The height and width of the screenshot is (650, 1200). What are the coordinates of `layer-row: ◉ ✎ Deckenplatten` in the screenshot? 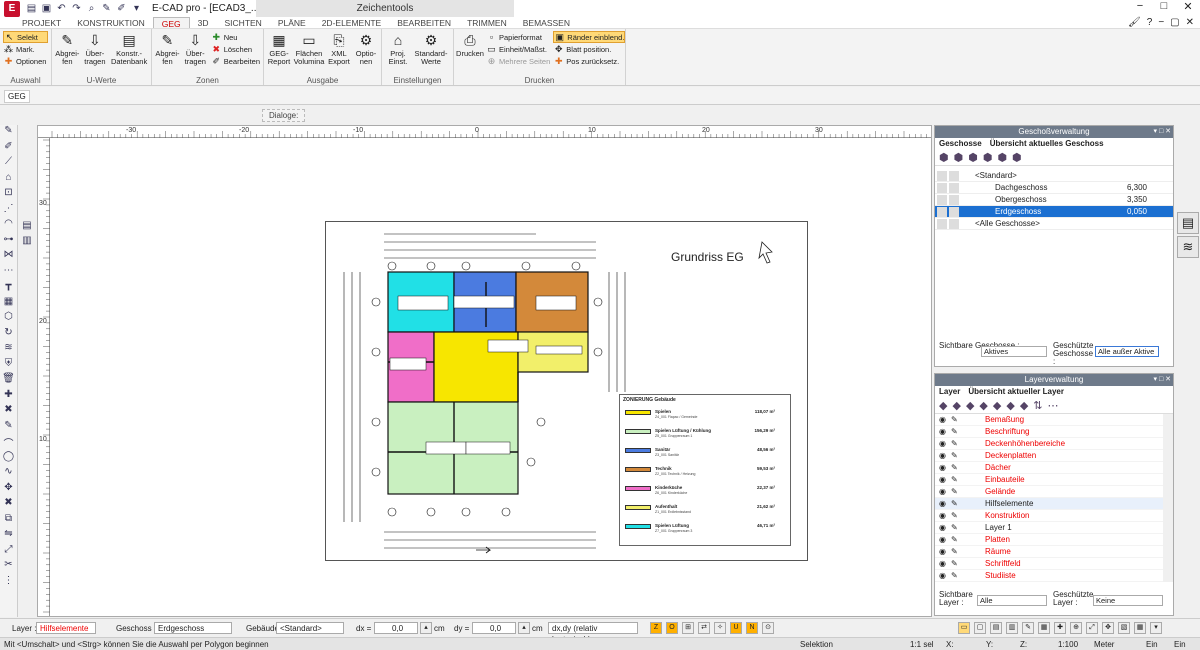 It's located at (1049, 456).